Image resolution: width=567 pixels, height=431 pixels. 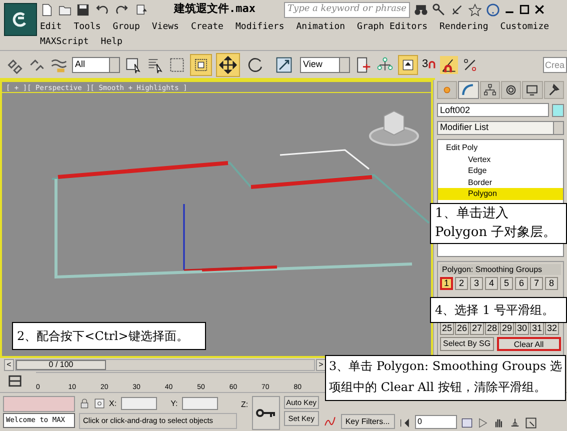 What do you see at coordinates (96, 64) in the screenshot?
I see `selection-filter-dropdown: All` at bounding box center [96, 64].